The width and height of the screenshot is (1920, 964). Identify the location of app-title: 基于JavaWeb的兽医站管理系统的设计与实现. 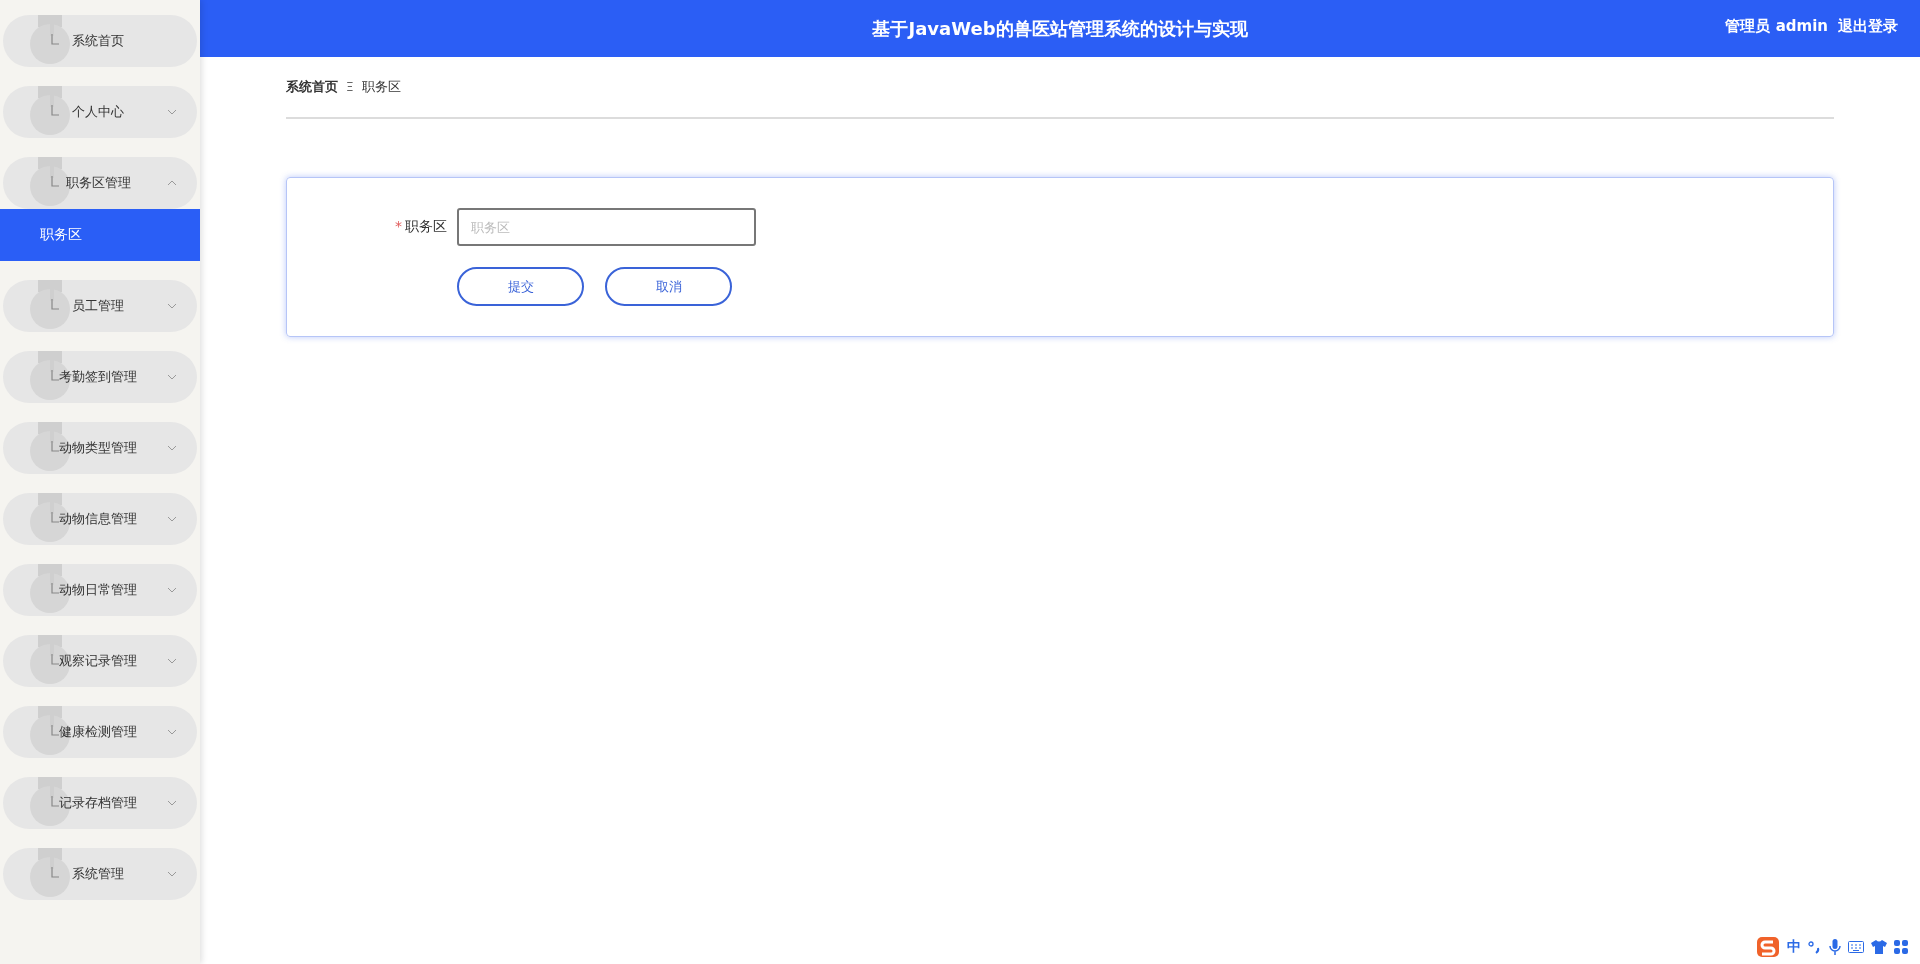
(1060, 28).